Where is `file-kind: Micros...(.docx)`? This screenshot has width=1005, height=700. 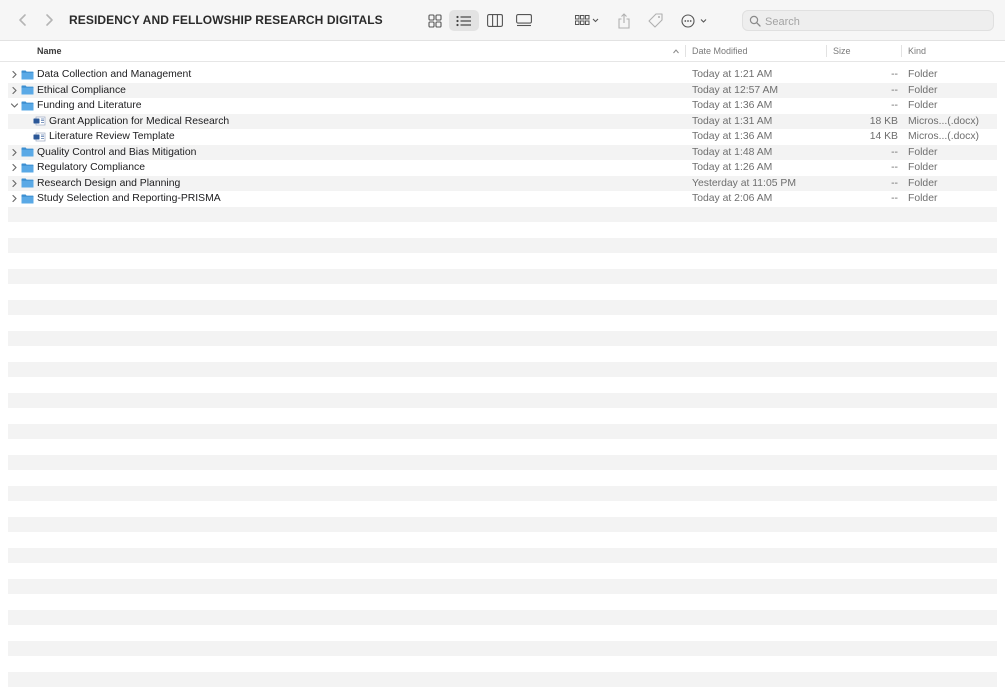
file-kind: Micros...(.docx) is located at coordinates (944, 136).